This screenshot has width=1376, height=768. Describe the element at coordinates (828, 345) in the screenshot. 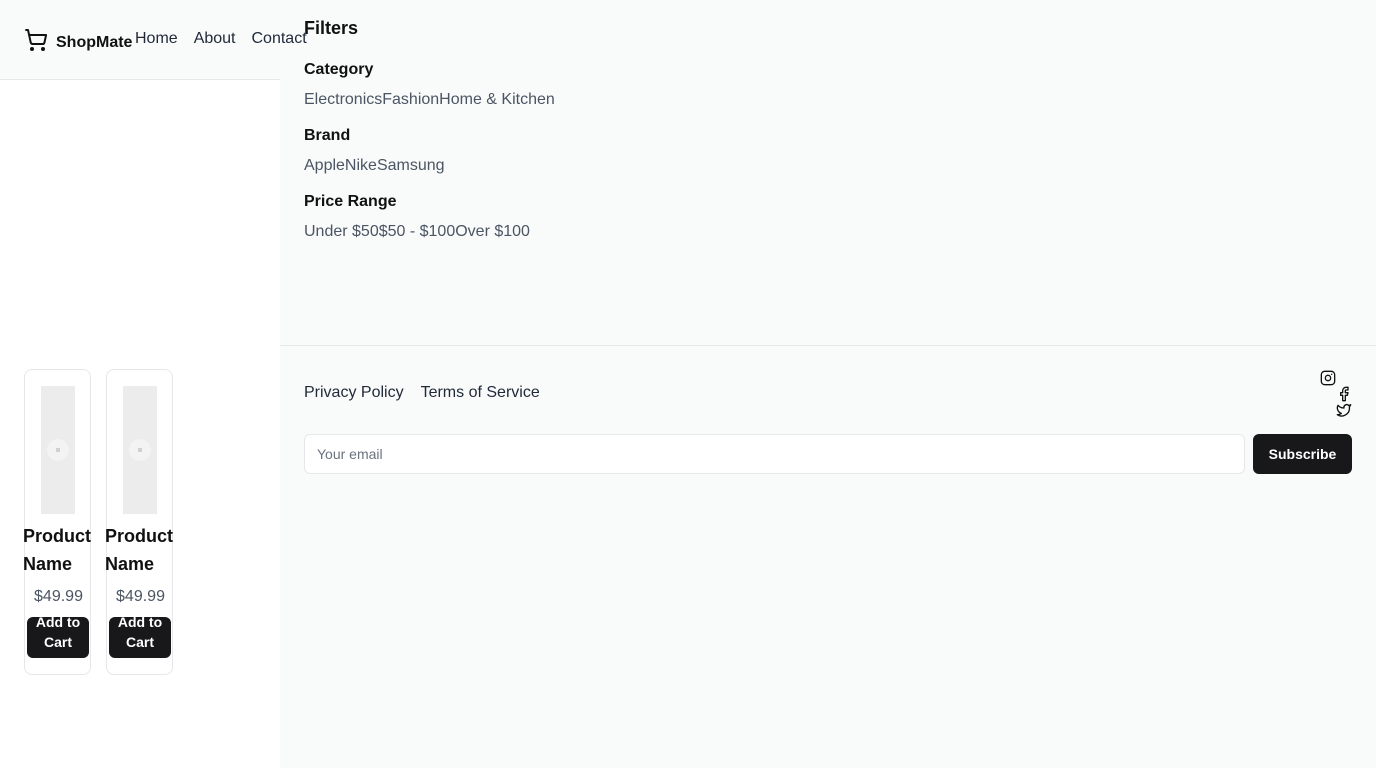

I see `footer-divider` at that location.